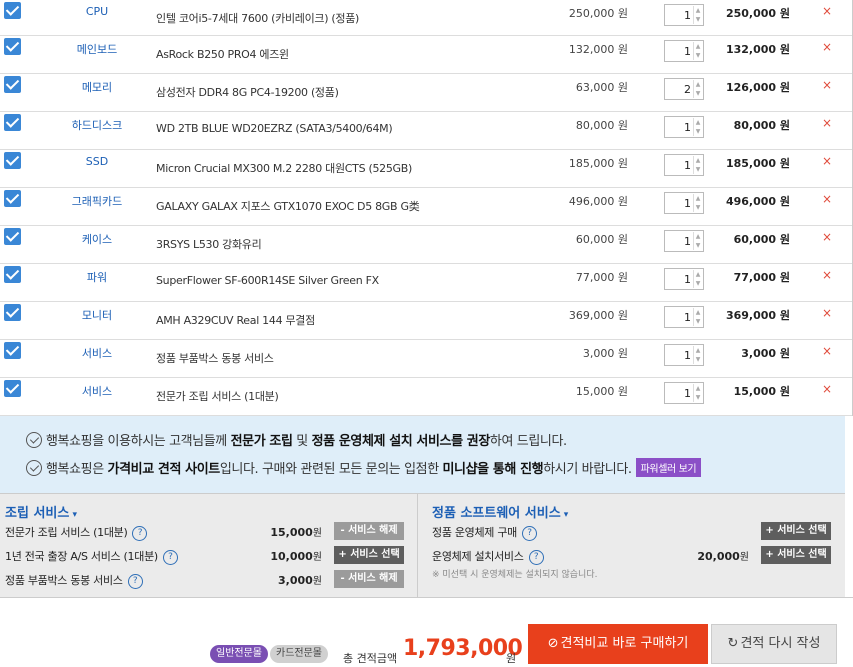 The image size is (853, 667). What do you see at coordinates (97, 161) in the screenshot?
I see `product-category: SSD` at bounding box center [97, 161].